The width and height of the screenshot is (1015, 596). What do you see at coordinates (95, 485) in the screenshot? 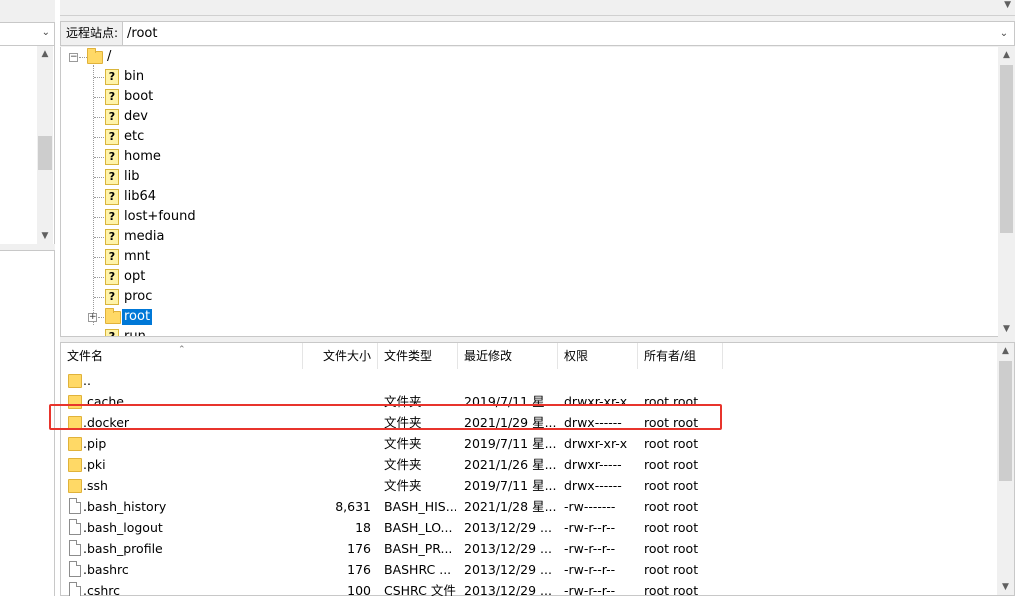
I see `cell-name: .ssh` at bounding box center [95, 485].